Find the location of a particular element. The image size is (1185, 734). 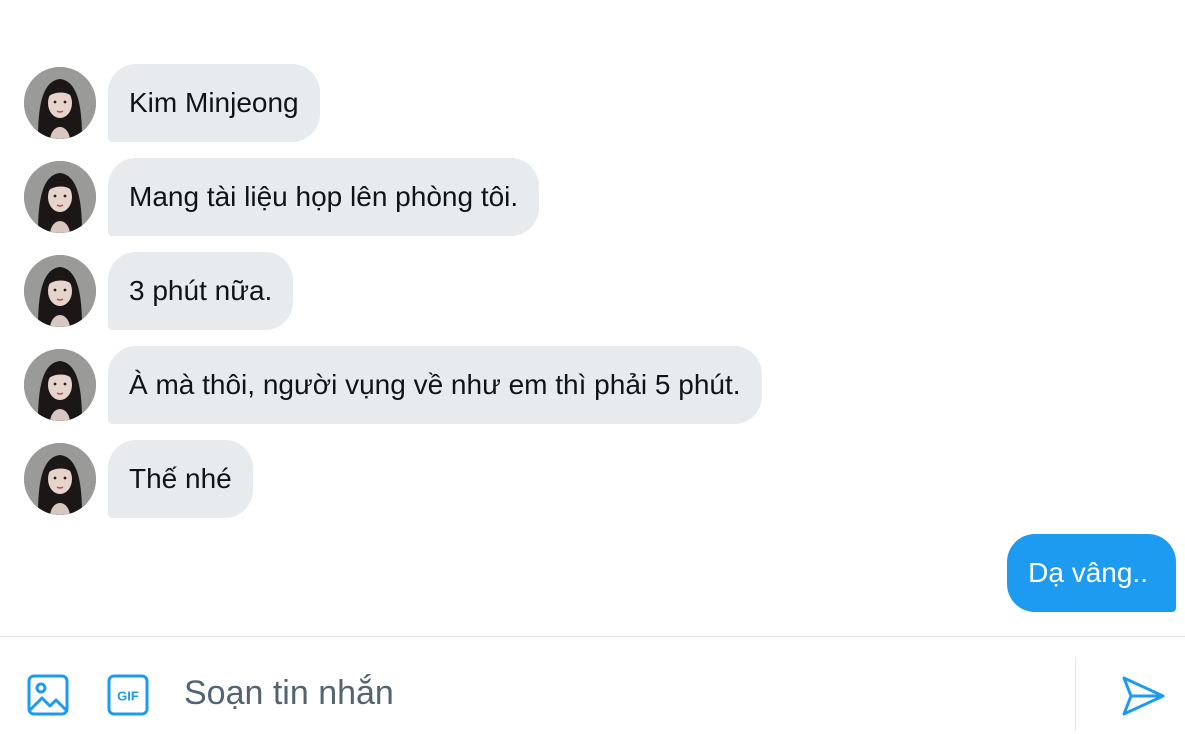

add-image-button is located at coordinates (48, 695).